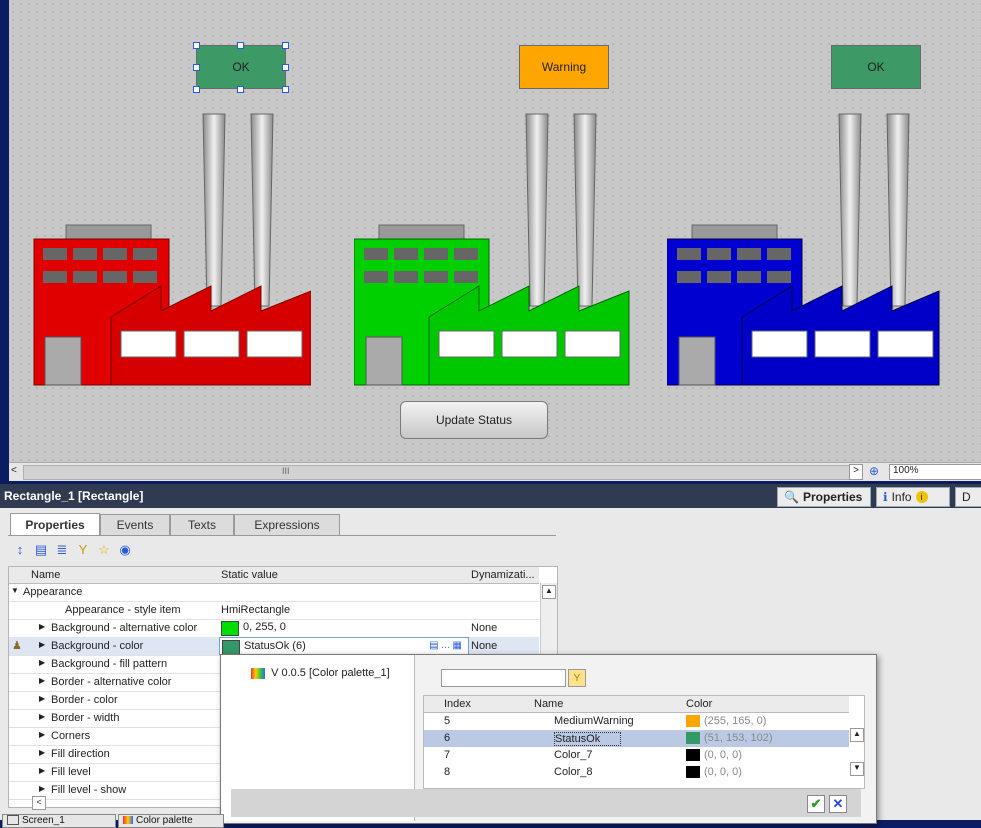  What do you see at coordinates (287, 524) in the screenshot?
I see `tab-expressions: Expressions` at bounding box center [287, 524].